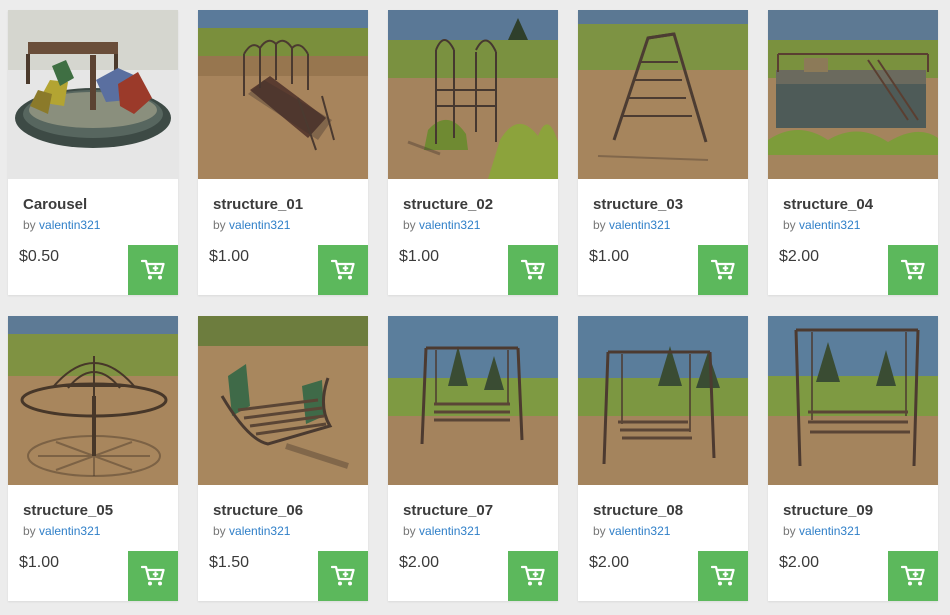 The width and height of the screenshot is (950, 615). I want to click on product-card: structure_01 by valentin321 $1.00, so click(283, 152).